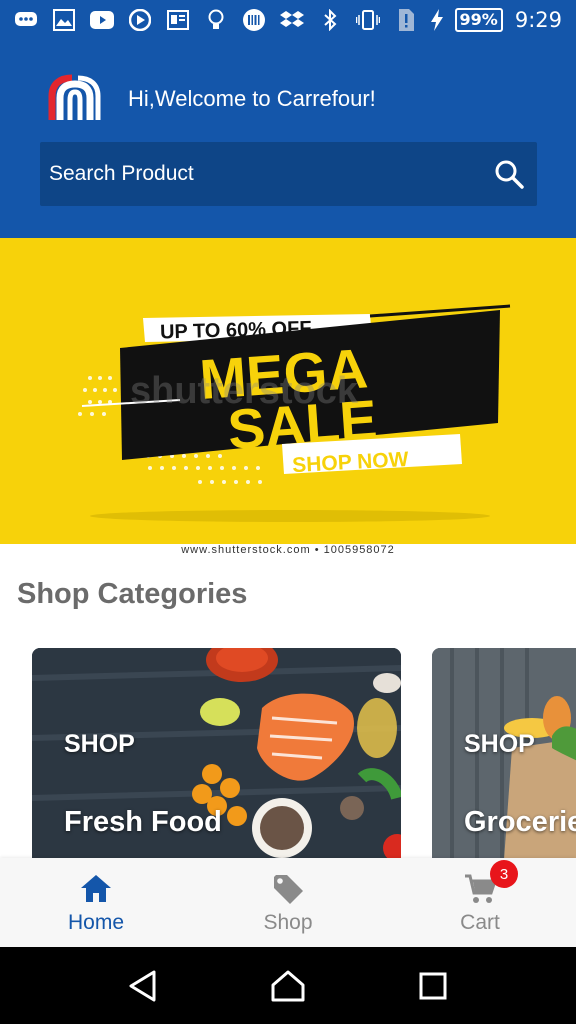 The height and width of the screenshot is (1024, 576). What do you see at coordinates (143, 822) in the screenshot?
I see `category-name: Fresh Food` at bounding box center [143, 822].